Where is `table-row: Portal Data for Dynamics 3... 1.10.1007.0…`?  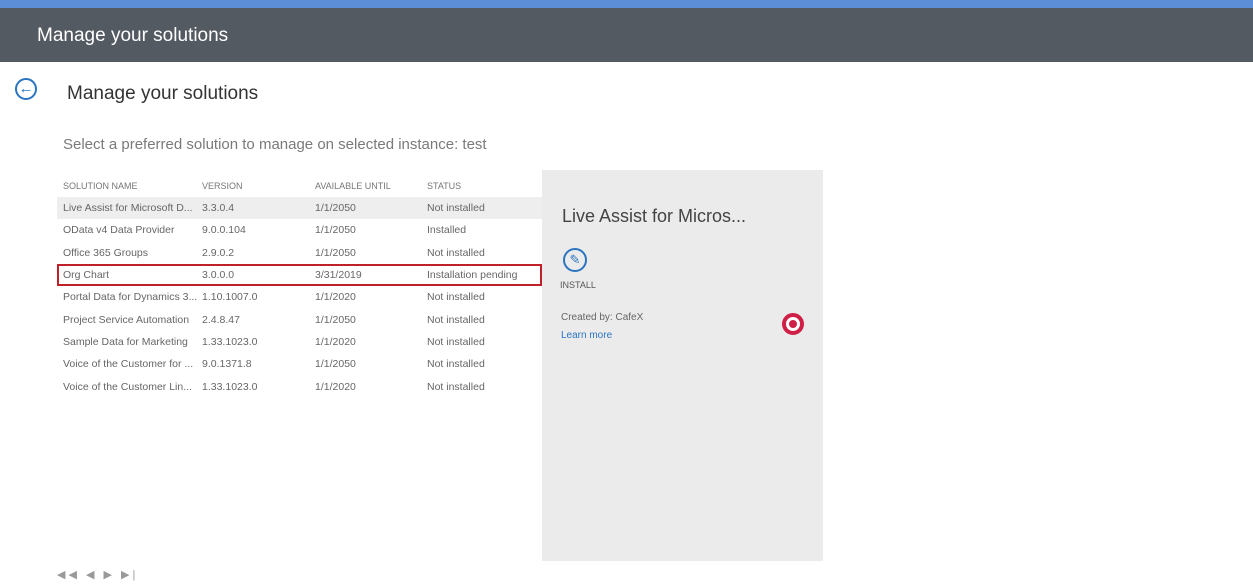
table-row: Portal Data for Dynamics 3... 1.10.1007.0… is located at coordinates (299, 297).